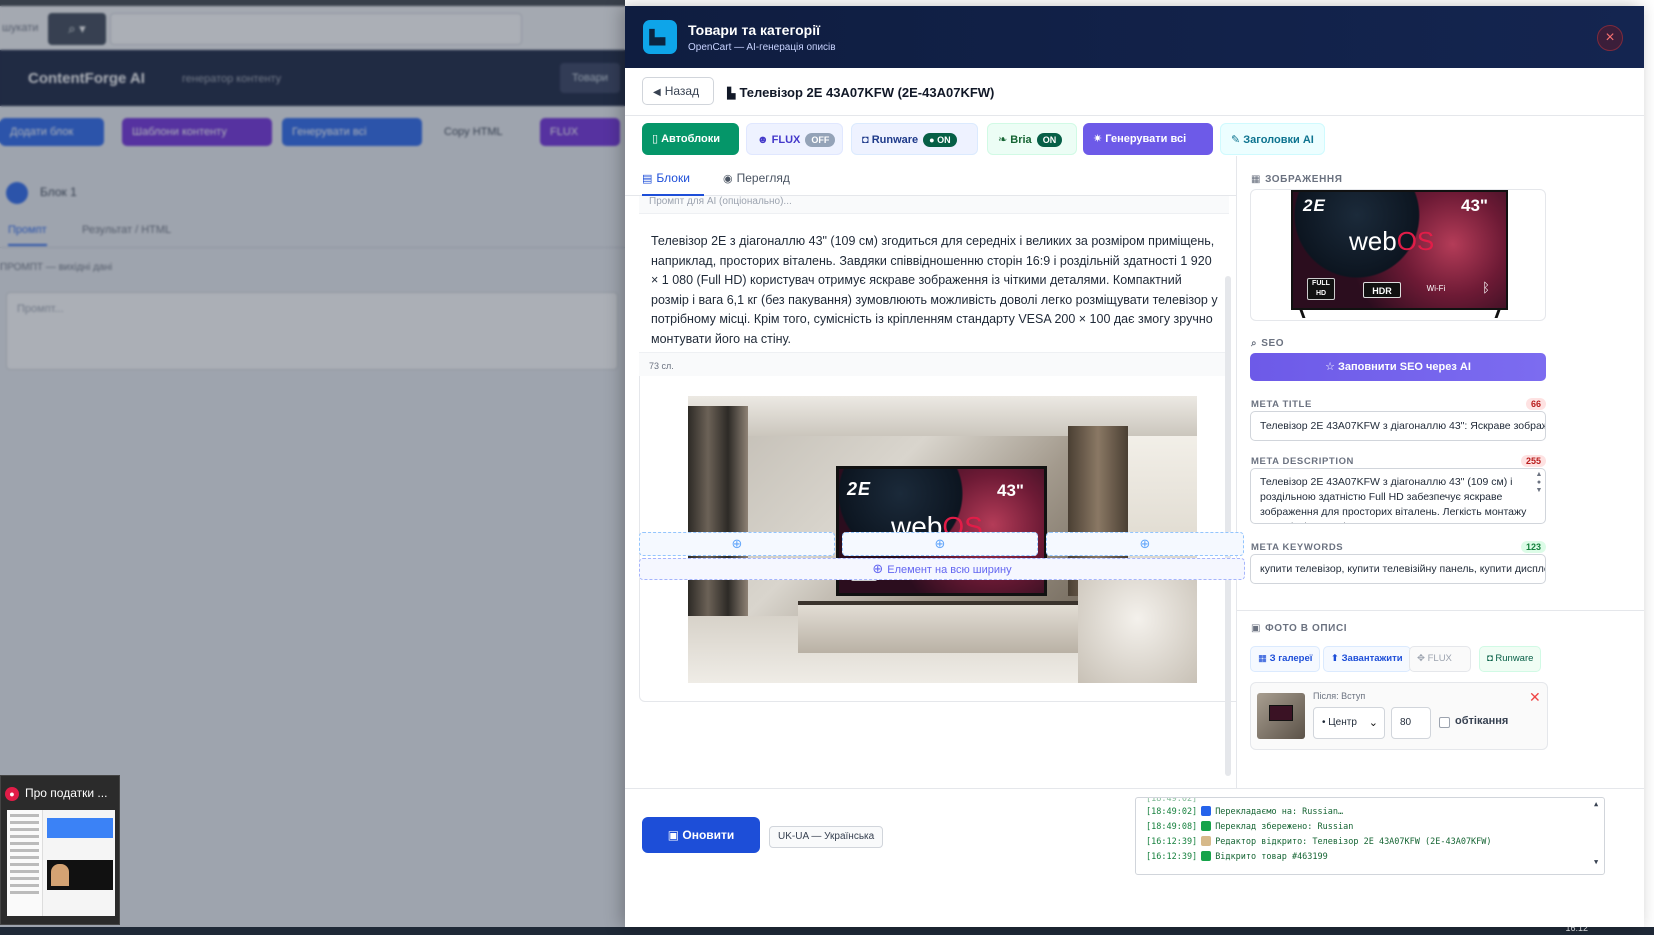  What do you see at coordinates (708, 835) in the screenshot?
I see `update-label: Оновити` at bounding box center [708, 835].